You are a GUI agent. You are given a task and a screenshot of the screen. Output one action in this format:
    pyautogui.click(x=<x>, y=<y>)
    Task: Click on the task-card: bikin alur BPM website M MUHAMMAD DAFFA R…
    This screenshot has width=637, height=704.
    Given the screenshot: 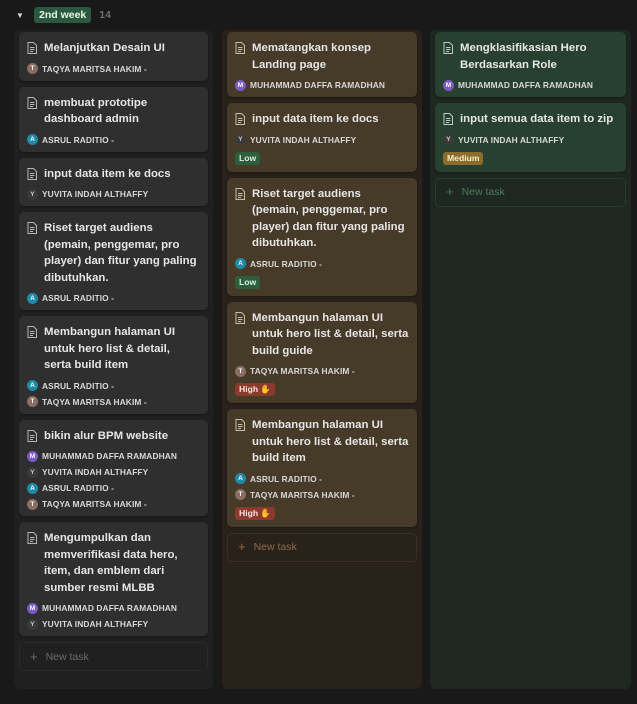 What is the action you would take?
    pyautogui.click(x=113, y=467)
    